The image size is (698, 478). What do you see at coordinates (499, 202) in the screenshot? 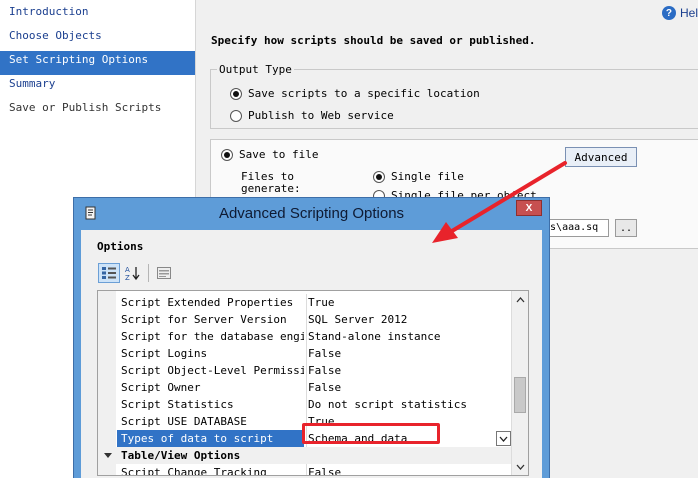
I see `annotation-arrow-icon` at bounding box center [499, 202].